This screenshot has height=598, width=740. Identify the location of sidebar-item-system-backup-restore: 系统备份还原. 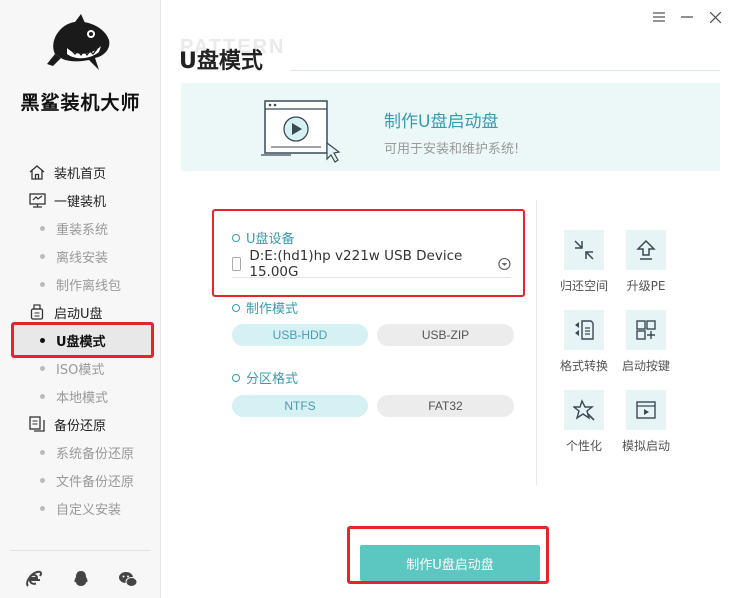
(80, 452).